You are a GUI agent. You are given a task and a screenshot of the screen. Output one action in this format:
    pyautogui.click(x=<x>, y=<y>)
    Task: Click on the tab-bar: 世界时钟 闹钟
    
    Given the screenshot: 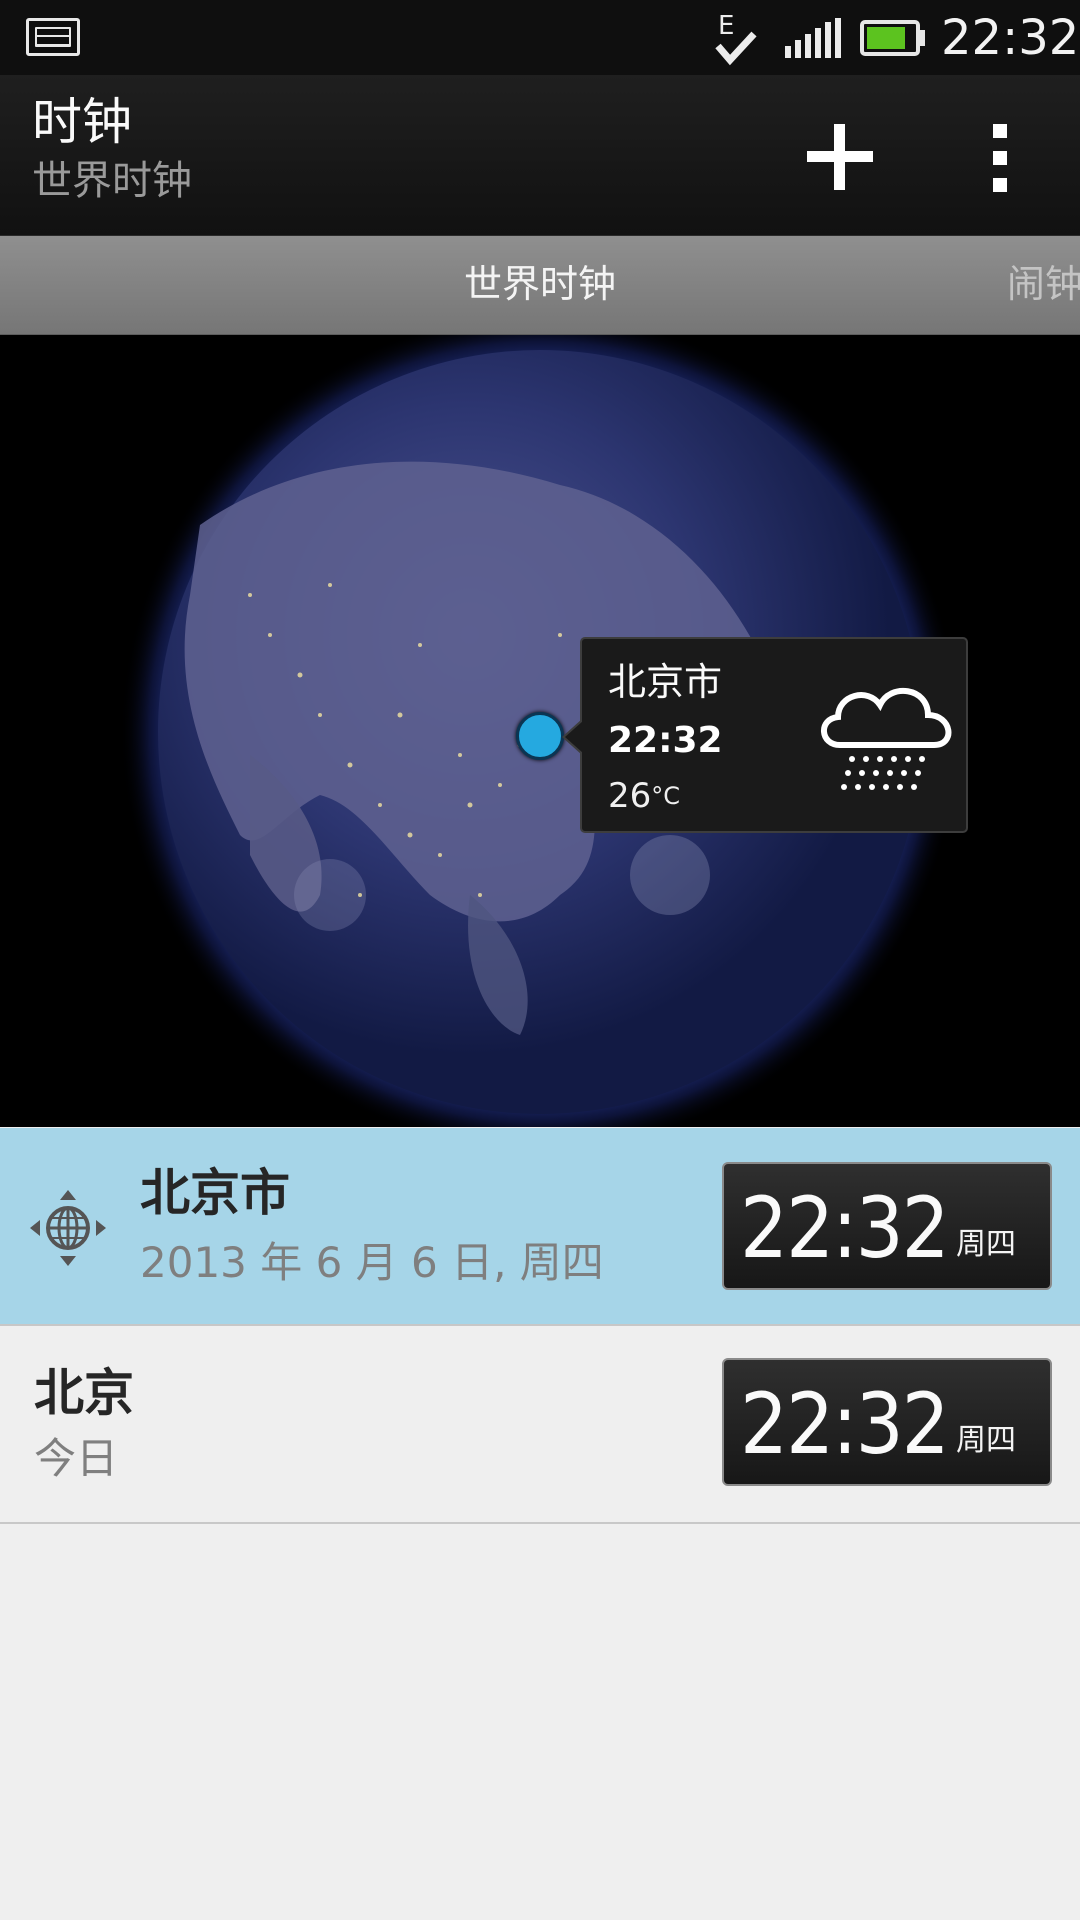 What is the action you would take?
    pyautogui.click(x=540, y=286)
    